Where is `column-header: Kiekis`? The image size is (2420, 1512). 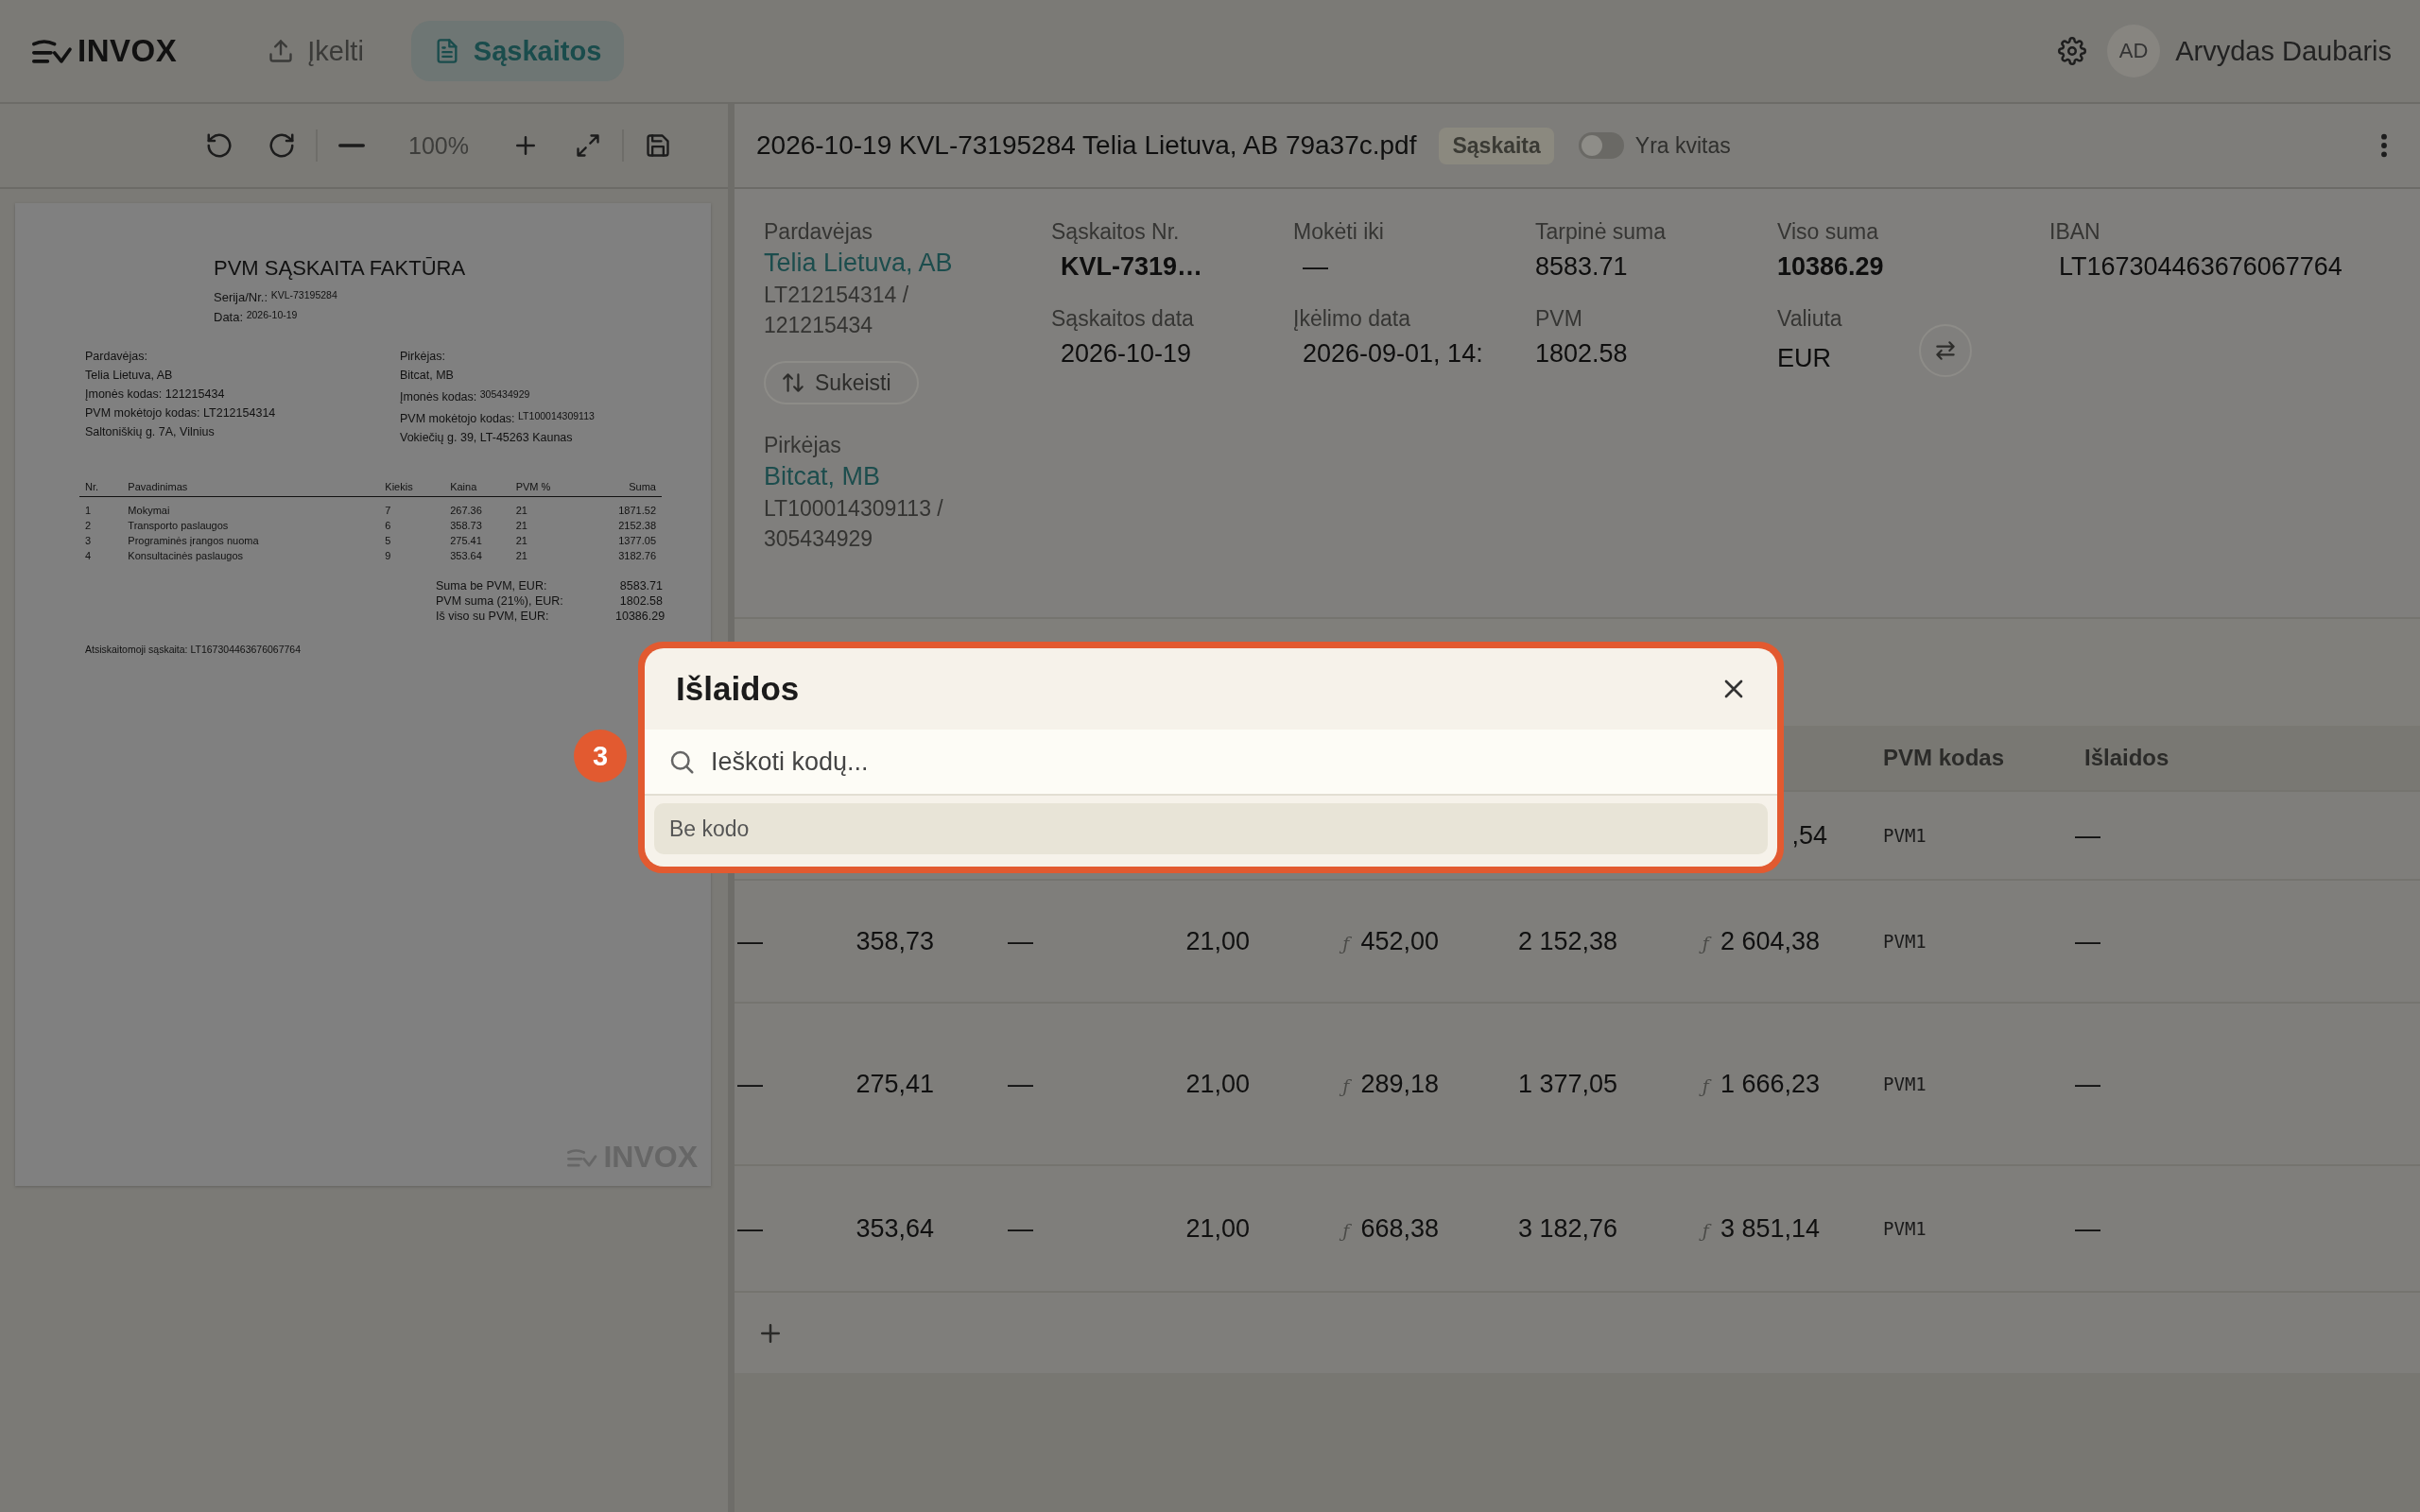 column-header: Kiekis is located at coordinates (412, 489).